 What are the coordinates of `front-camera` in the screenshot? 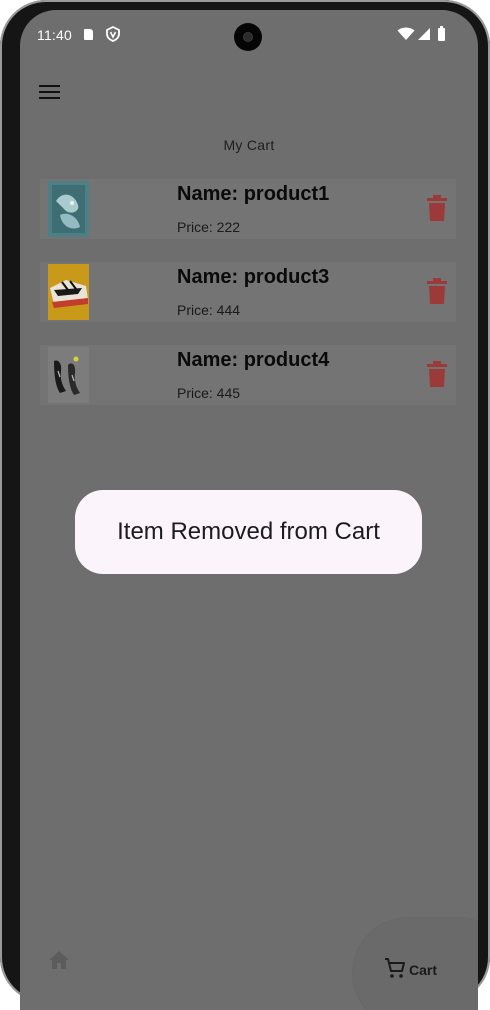 It's located at (248, 37).